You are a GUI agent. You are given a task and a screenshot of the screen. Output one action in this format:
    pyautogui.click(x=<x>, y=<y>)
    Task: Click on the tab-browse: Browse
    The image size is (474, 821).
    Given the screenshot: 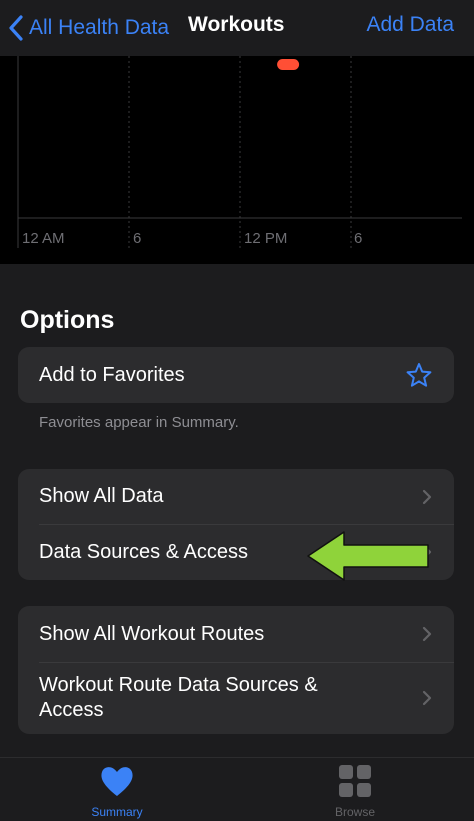 What is the action you would take?
    pyautogui.click(x=355, y=791)
    